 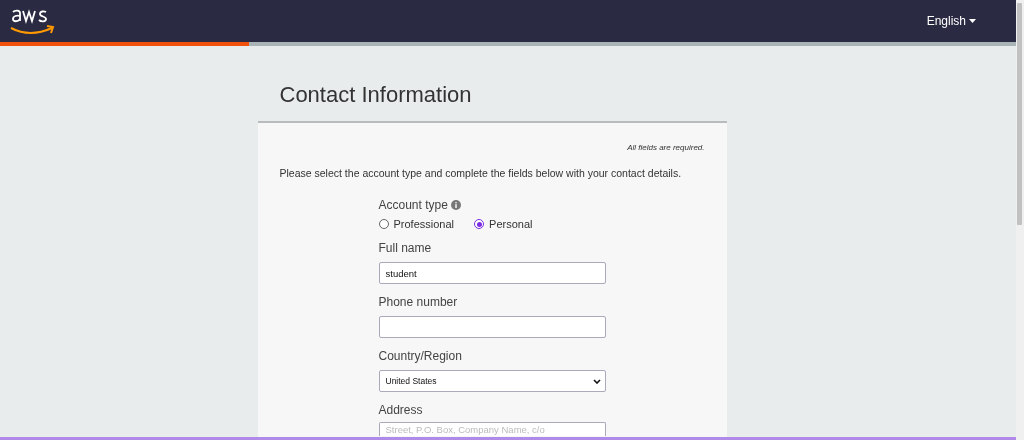 What do you see at coordinates (418, 302) in the screenshot?
I see `field-label: Phone number` at bounding box center [418, 302].